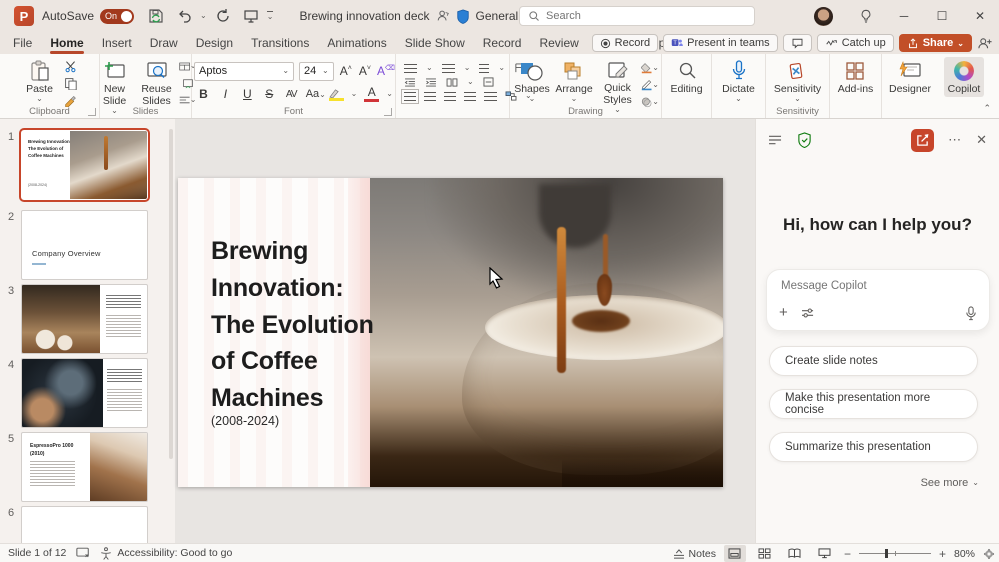  Describe the element at coordinates (490, 96) in the screenshot. I see `distributed-icon` at that location.